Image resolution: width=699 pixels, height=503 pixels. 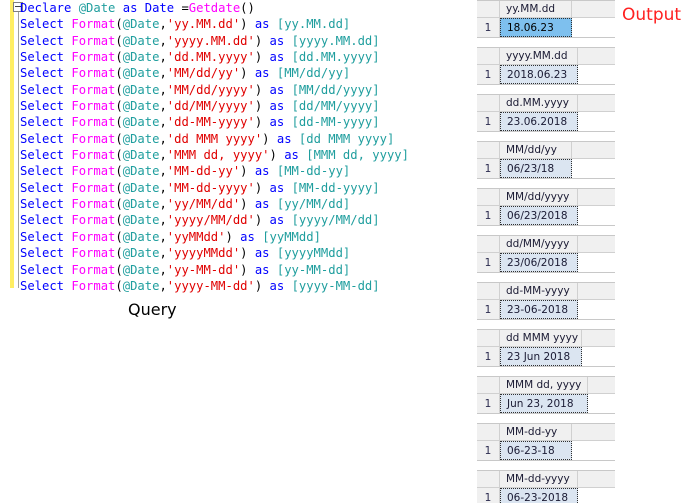 I want to click on grid-column-header: MM/dd/yyyy, so click(x=539, y=197).